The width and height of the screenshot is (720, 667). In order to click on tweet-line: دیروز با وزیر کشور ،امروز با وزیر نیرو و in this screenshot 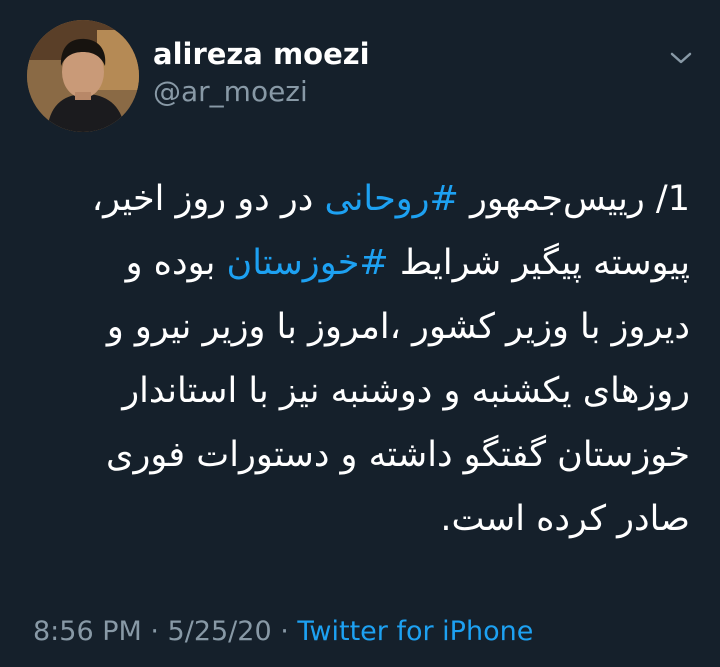, I will do `click(398, 327)`.